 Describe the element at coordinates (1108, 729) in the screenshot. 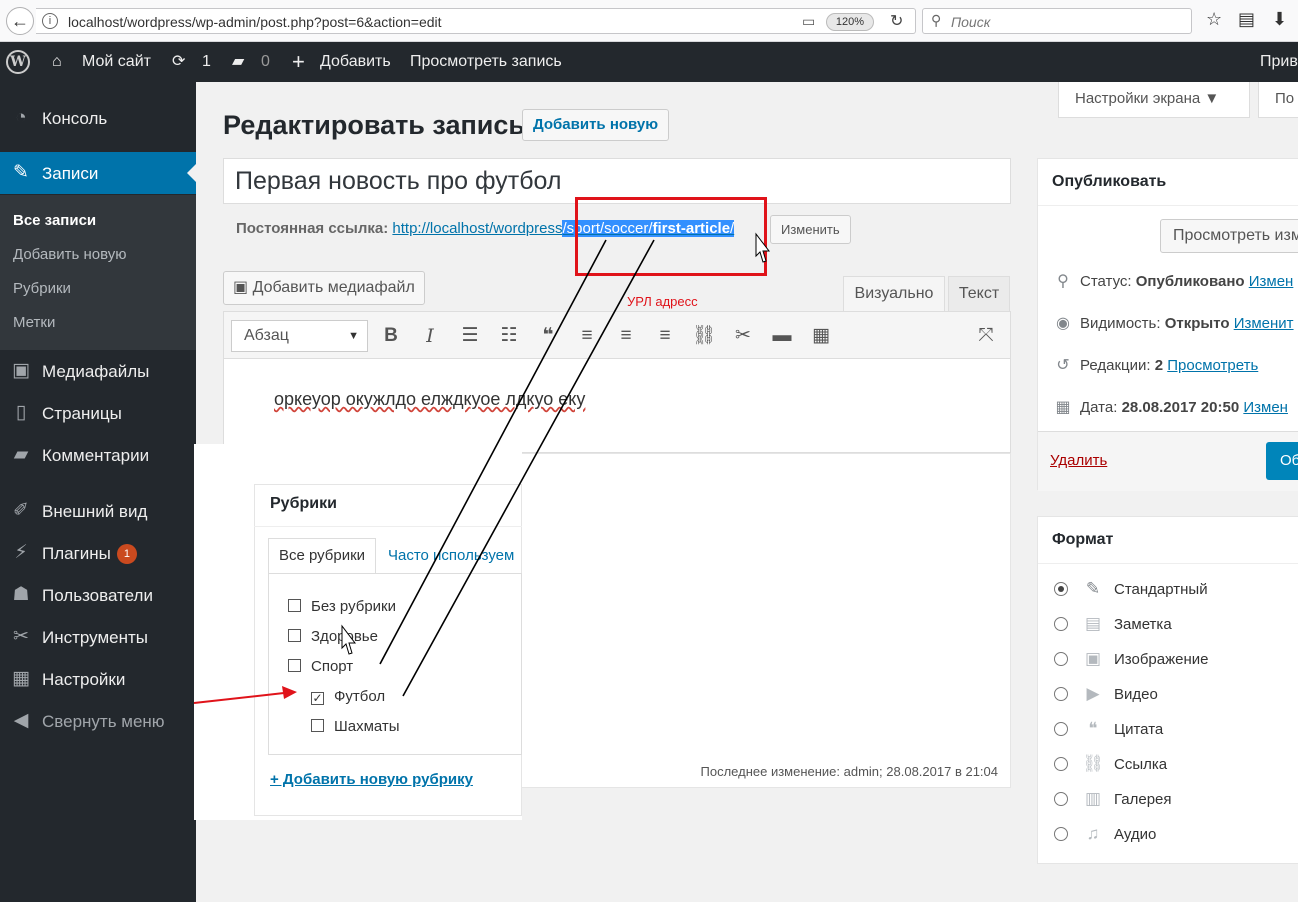

I see `format-quote: ❝ Цитата` at that location.